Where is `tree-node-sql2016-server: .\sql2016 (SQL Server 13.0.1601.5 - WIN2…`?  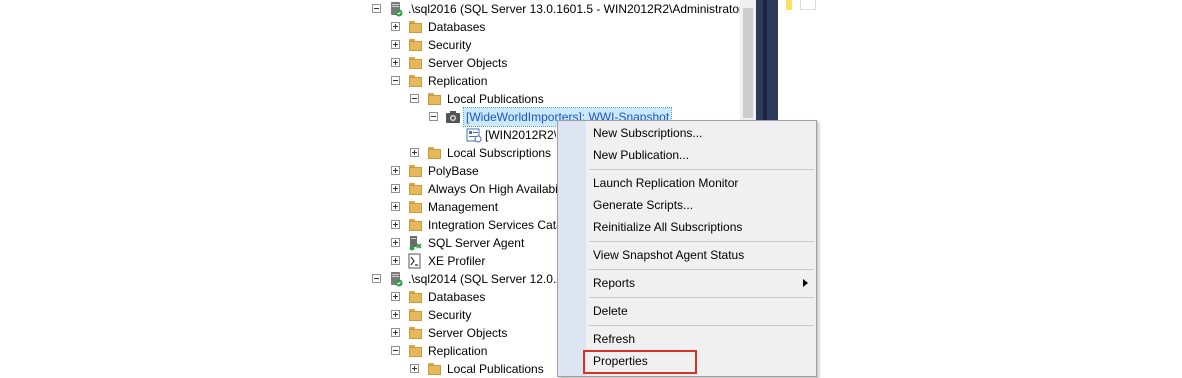 tree-node-sql2016-server: .\sql2016 (SQL Server 13.0.1601.5 - WIN2… is located at coordinates (559, 9).